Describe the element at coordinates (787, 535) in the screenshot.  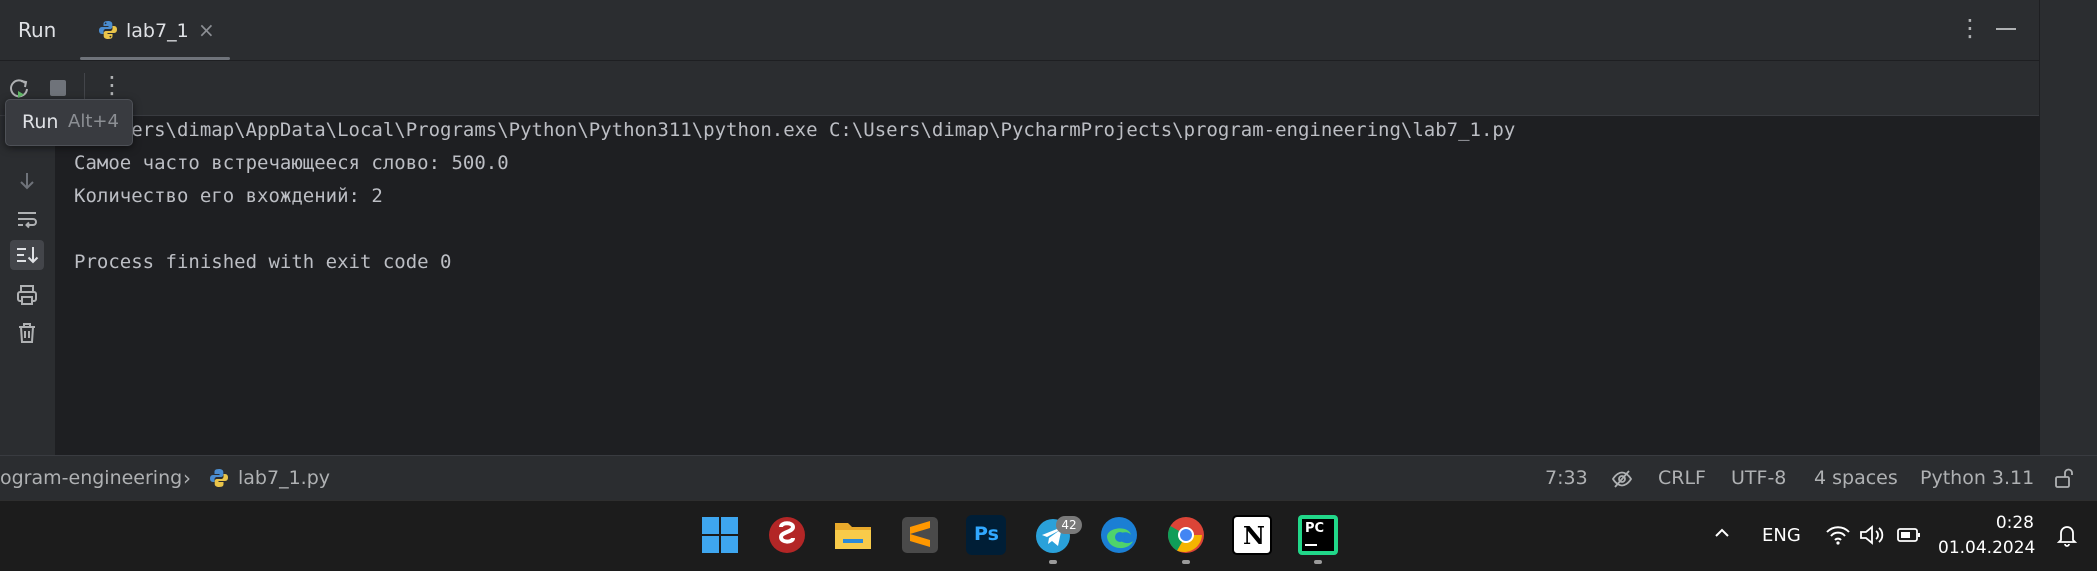
I see `snake-app-icon` at that location.